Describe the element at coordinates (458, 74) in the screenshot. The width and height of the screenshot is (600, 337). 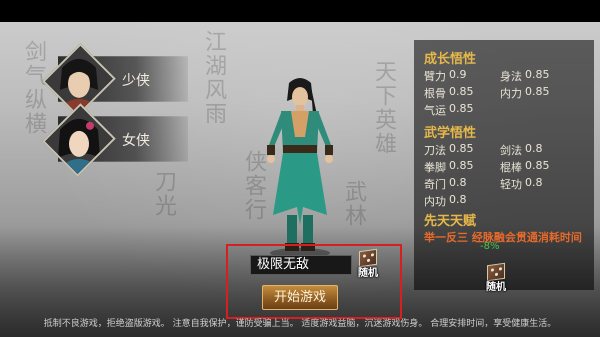
I see `stat-value: 0.9` at that location.